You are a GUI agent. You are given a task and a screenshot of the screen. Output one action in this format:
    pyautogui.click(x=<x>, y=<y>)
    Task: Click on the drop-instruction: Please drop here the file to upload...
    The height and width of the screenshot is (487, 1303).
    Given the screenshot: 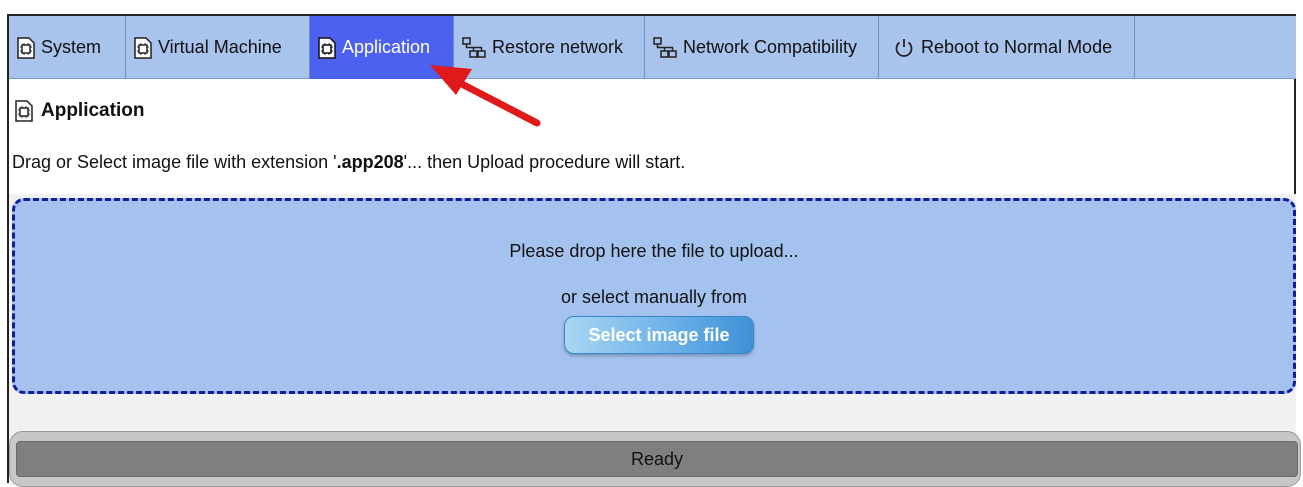 What is the action you would take?
    pyautogui.click(x=654, y=251)
    